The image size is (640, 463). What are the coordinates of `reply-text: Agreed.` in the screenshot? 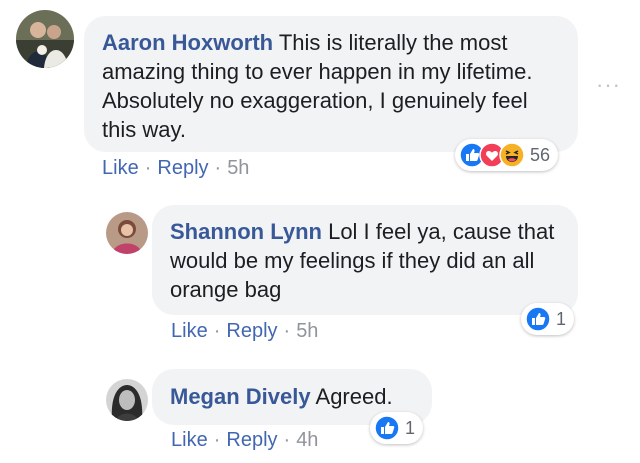 It's located at (354, 396).